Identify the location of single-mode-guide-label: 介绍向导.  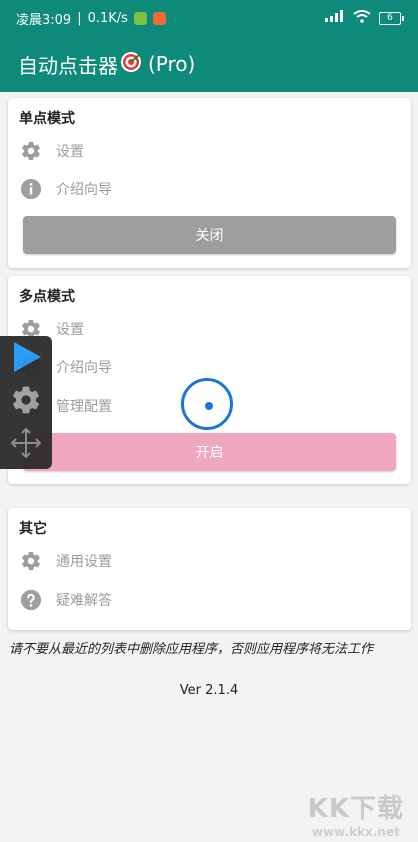
(84, 190).